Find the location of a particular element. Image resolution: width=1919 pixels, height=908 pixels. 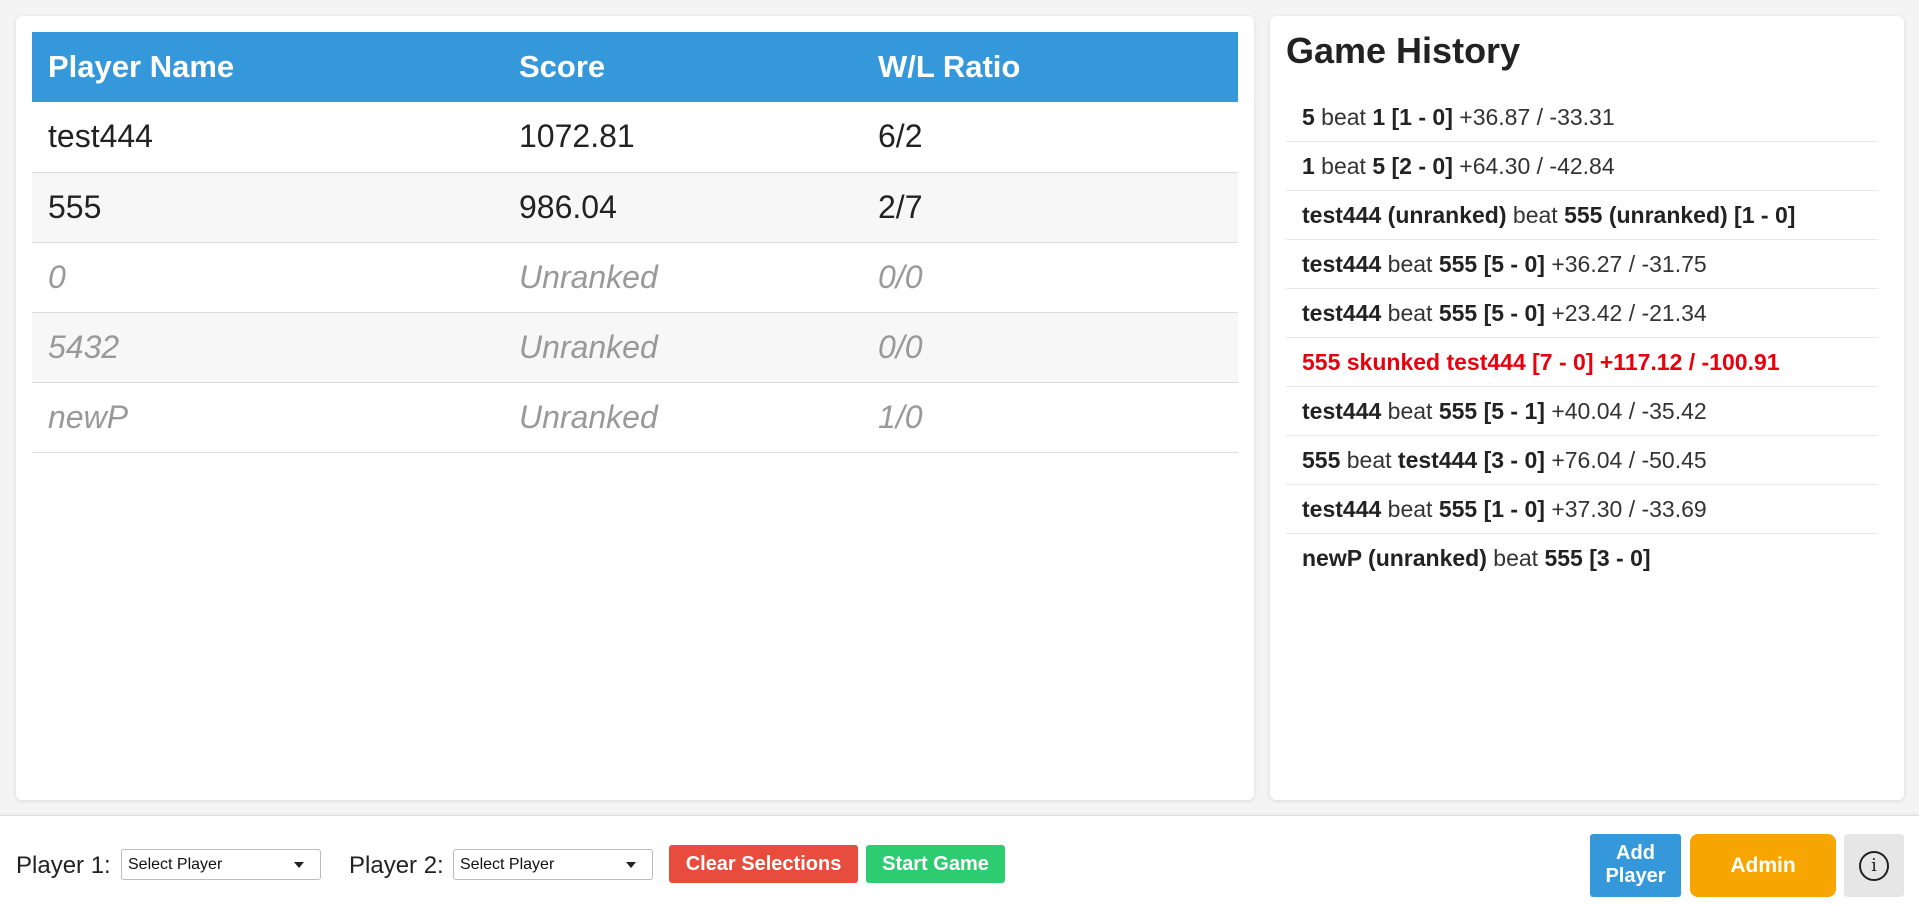

column-header-score: Score is located at coordinates (682, 67).